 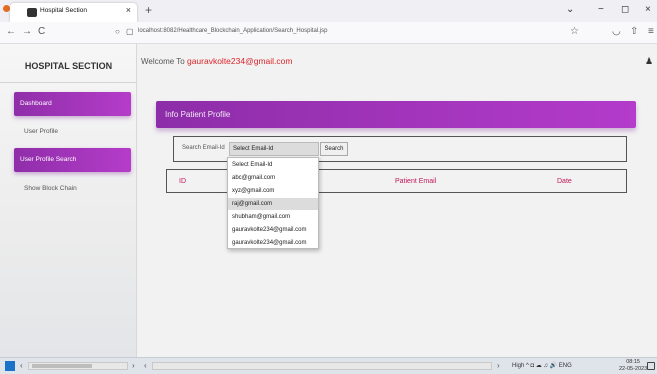 What do you see at coordinates (648, 9) in the screenshot?
I see `close-window-icon: ×` at bounding box center [648, 9].